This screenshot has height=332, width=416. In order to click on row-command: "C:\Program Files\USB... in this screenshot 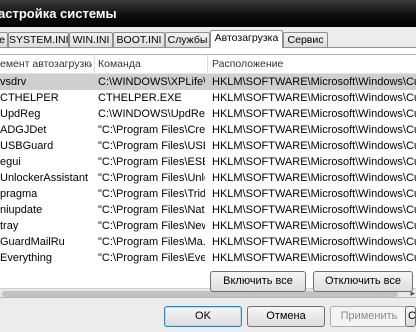, I will do `click(151, 146)`.